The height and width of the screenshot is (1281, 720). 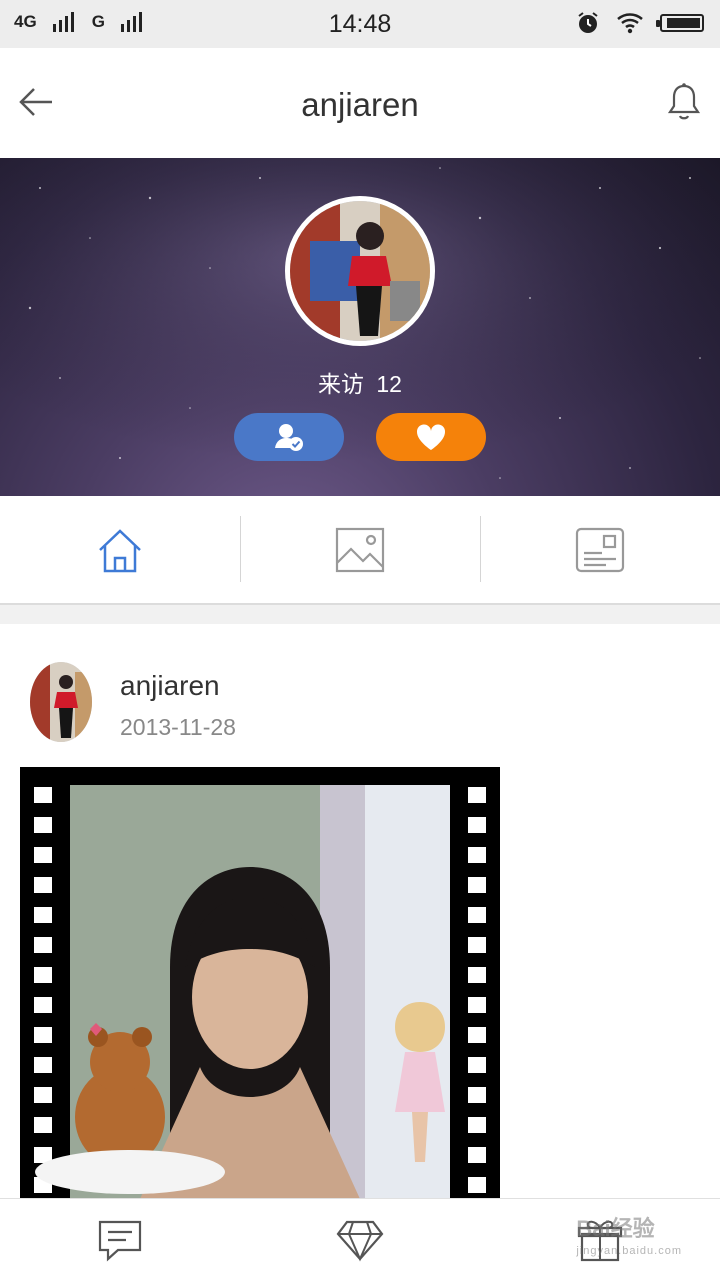 I want to click on page-title: anjiaren, so click(x=360, y=104).